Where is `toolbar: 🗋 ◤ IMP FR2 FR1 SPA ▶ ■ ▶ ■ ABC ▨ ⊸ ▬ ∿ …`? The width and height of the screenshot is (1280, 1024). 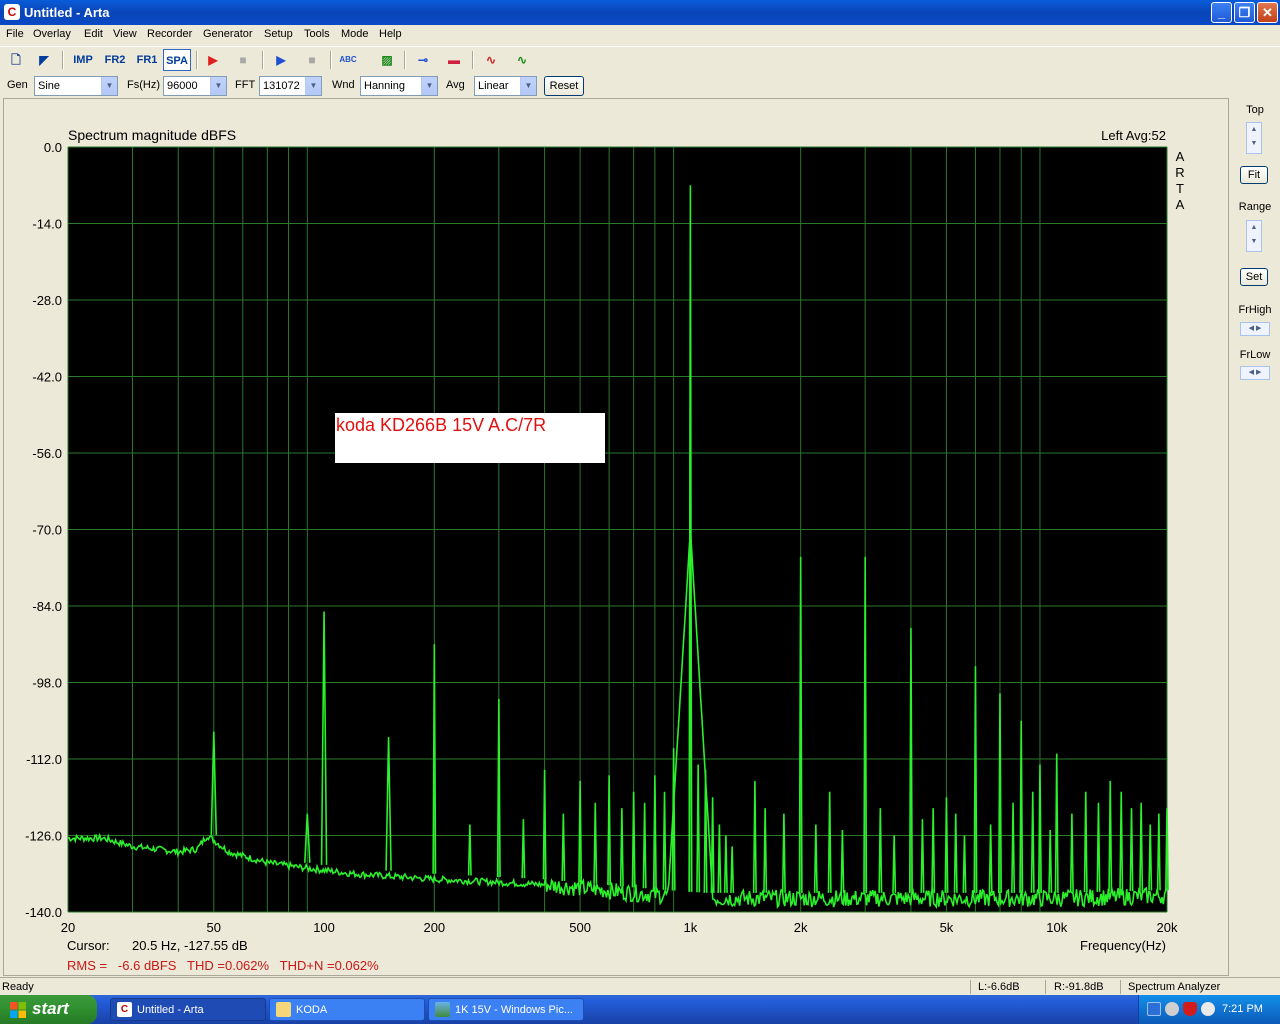
toolbar: 🗋 ◤ IMP FR2 FR1 SPA ▶ ■ ▶ ■ ABC ▨ ⊸ ▬ ∿ … is located at coordinates (640, 59).